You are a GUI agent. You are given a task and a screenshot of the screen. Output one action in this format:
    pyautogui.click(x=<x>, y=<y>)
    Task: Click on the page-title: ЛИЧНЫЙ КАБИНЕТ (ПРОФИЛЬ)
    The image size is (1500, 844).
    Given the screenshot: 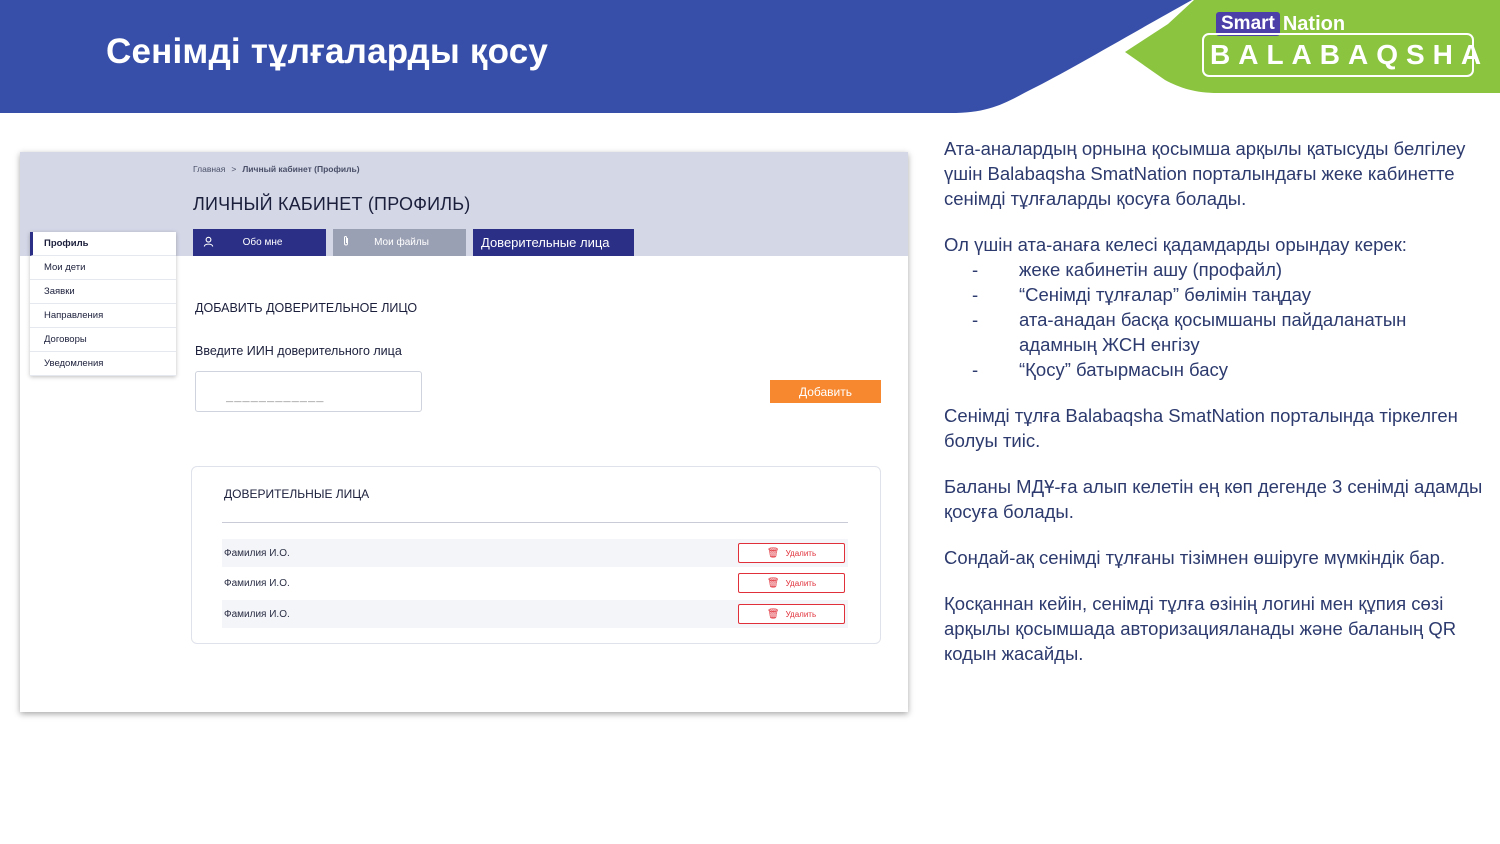 What is the action you would take?
    pyautogui.click(x=332, y=204)
    